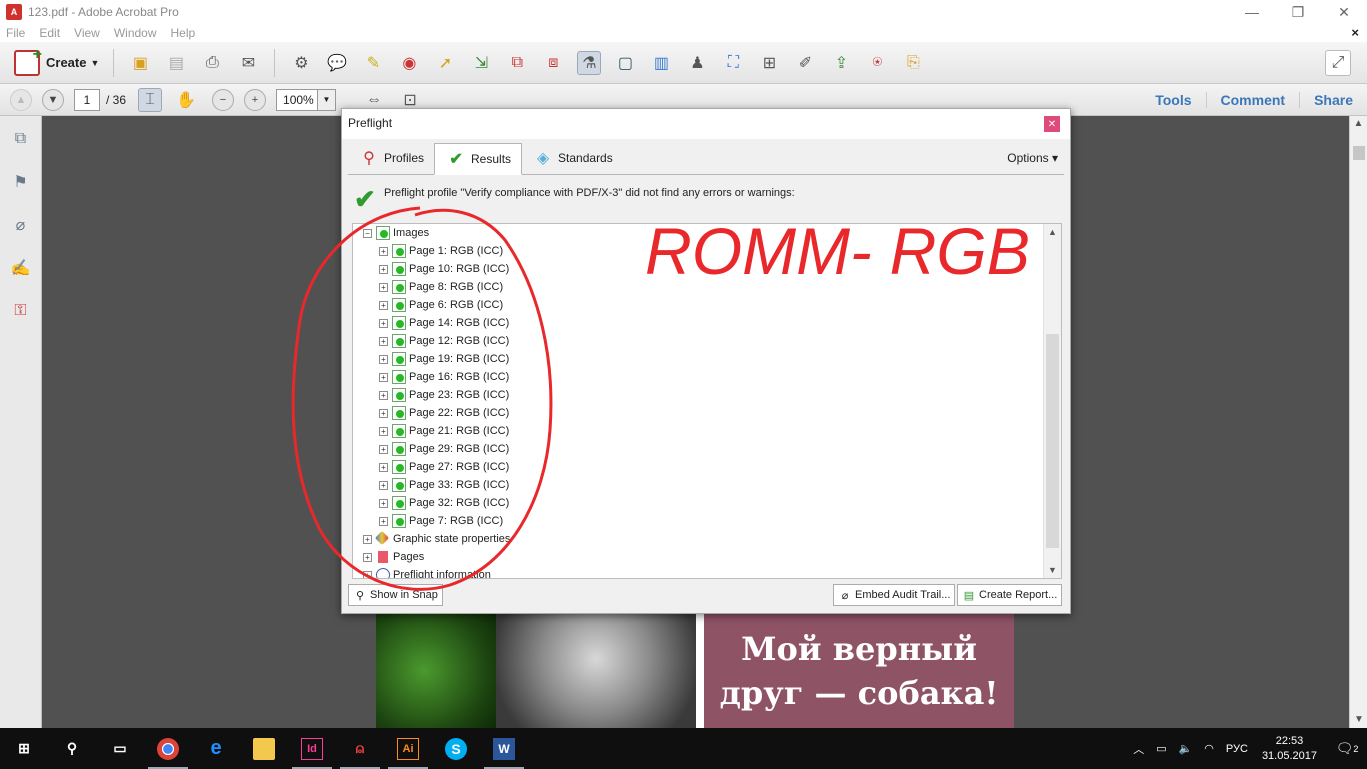 The width and height of the screenshot is (1367, 769). I want to click on convert-colors-icon: ⛶, so click(733, 63).